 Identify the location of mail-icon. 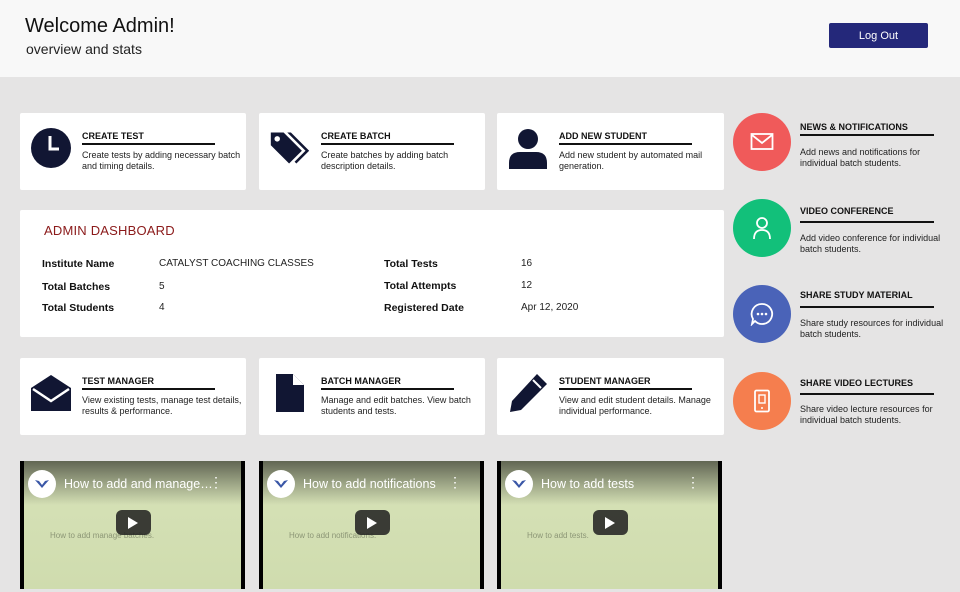
(762, 142).